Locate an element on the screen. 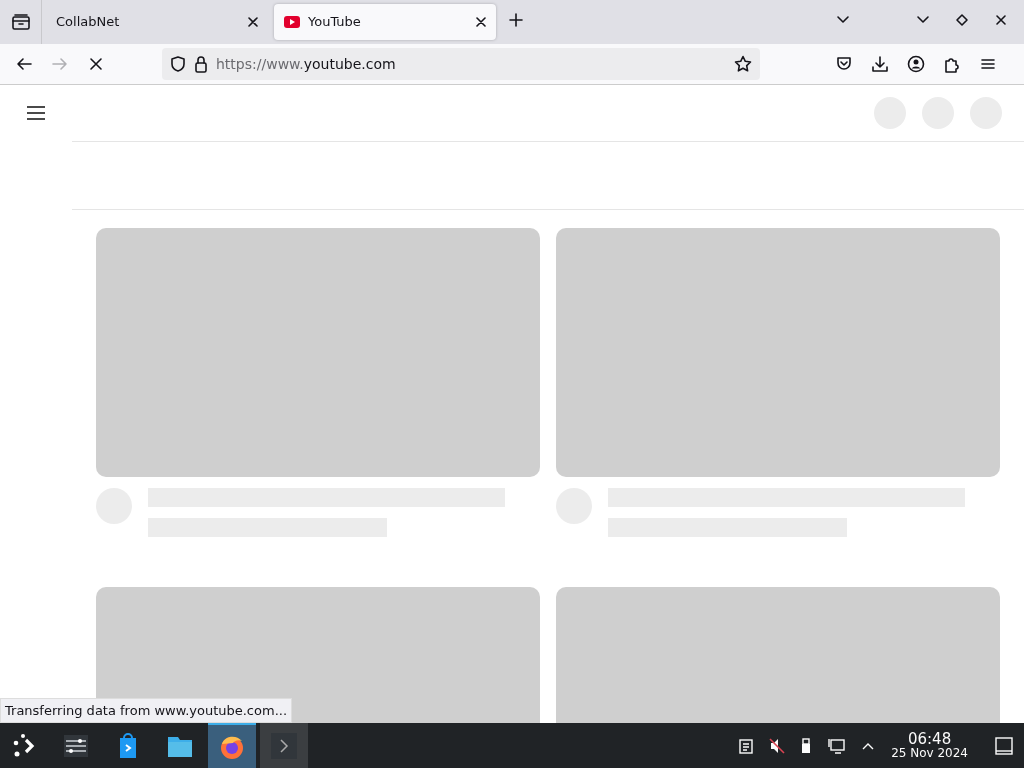 This screenshot has height=768, width=1024. shield-icon is located at coordinates (178, 64).